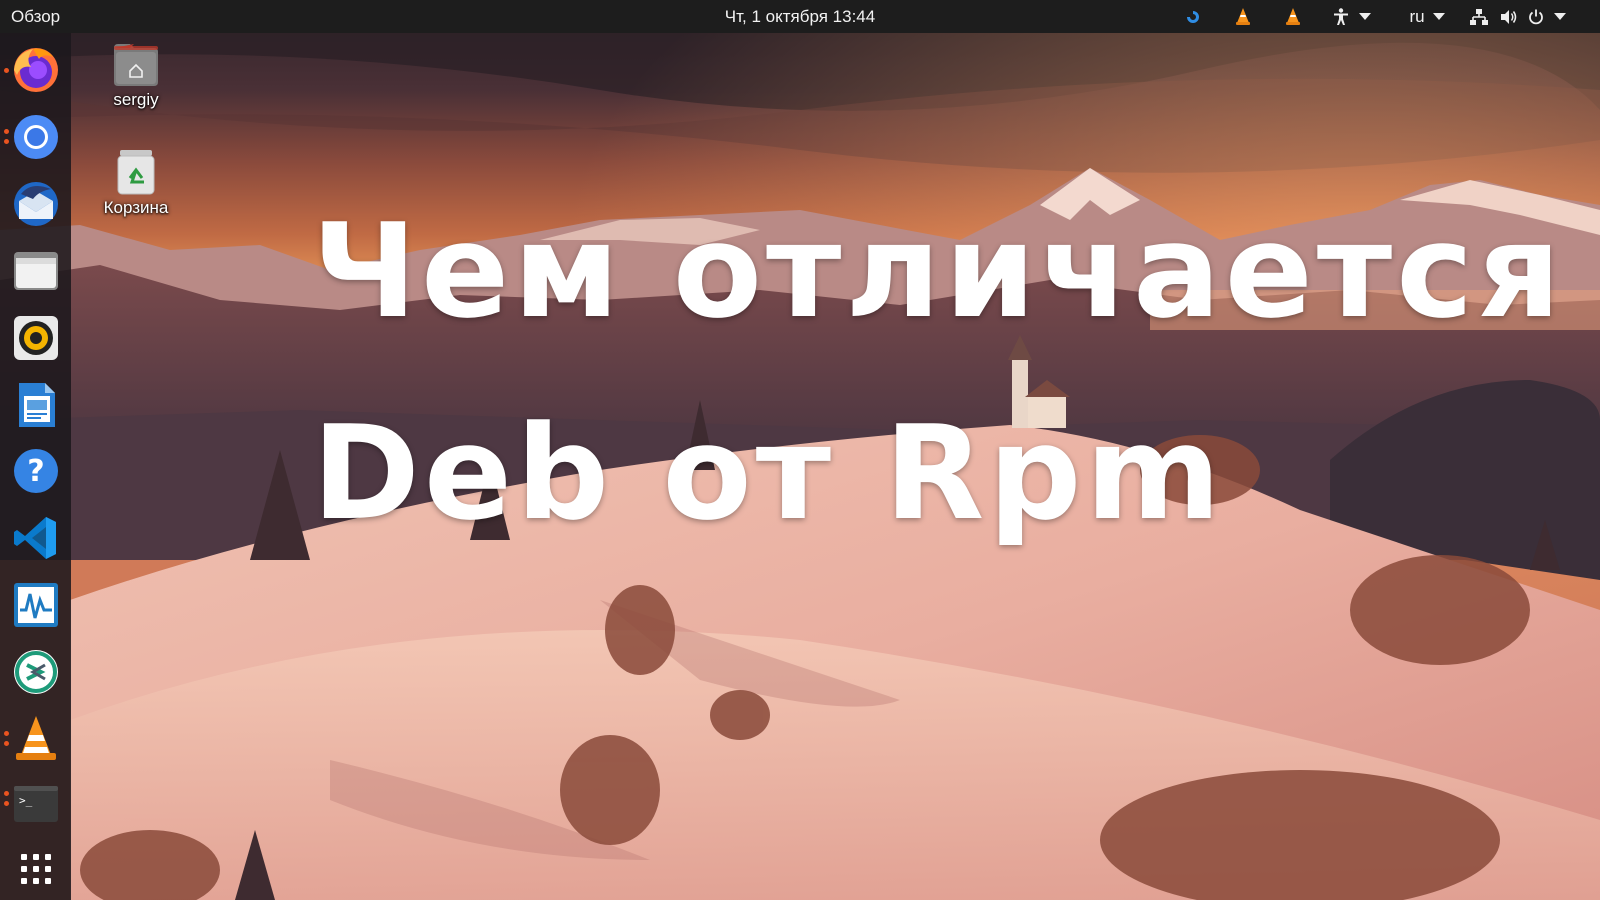 The image size is (1600, 900). I want to click on desktop-icon-trash: Корзина, so click(136, 183).